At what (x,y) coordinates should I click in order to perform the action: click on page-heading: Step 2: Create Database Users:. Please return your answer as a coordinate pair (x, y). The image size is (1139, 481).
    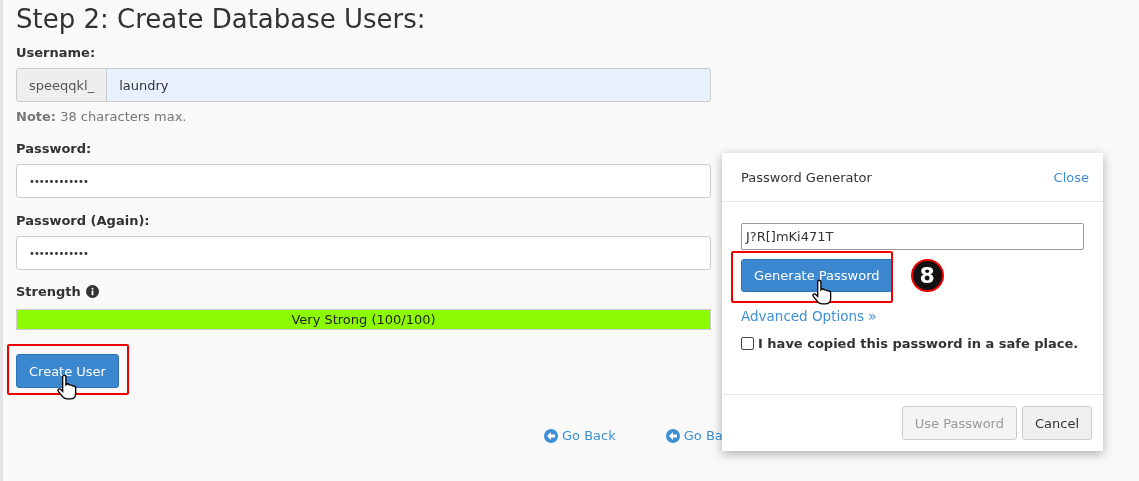
    Looking at the image, I should click on (221, 19).